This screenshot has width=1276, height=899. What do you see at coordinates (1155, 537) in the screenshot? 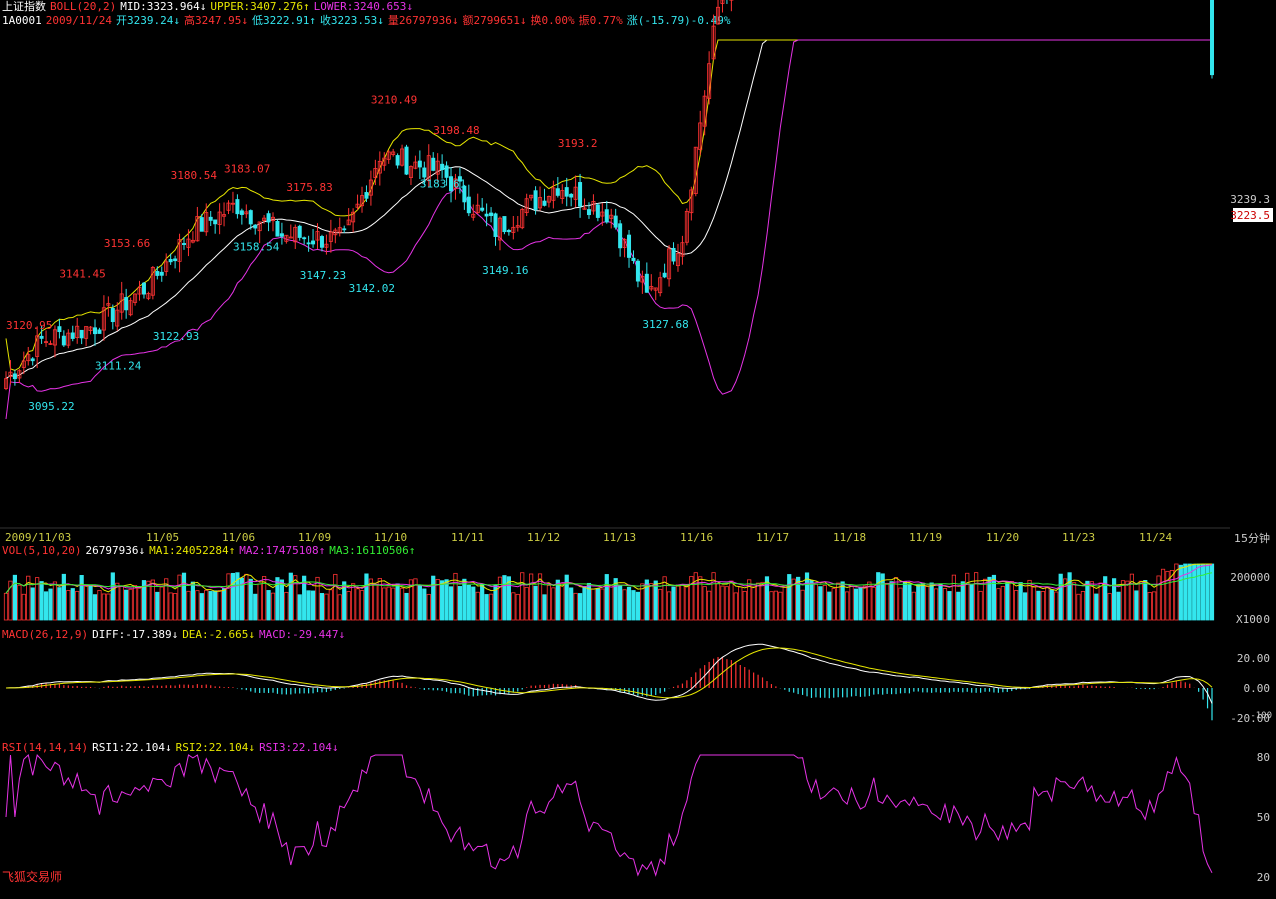
I see `date-tick: 11/24` at bounding box center [1155, 537].